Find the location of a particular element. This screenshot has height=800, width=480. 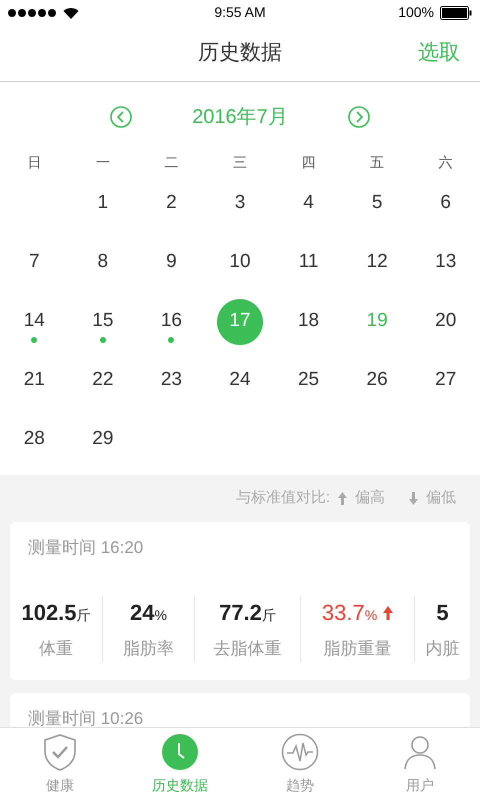

battery-percent: 100% is located at coordinates (416, 12).